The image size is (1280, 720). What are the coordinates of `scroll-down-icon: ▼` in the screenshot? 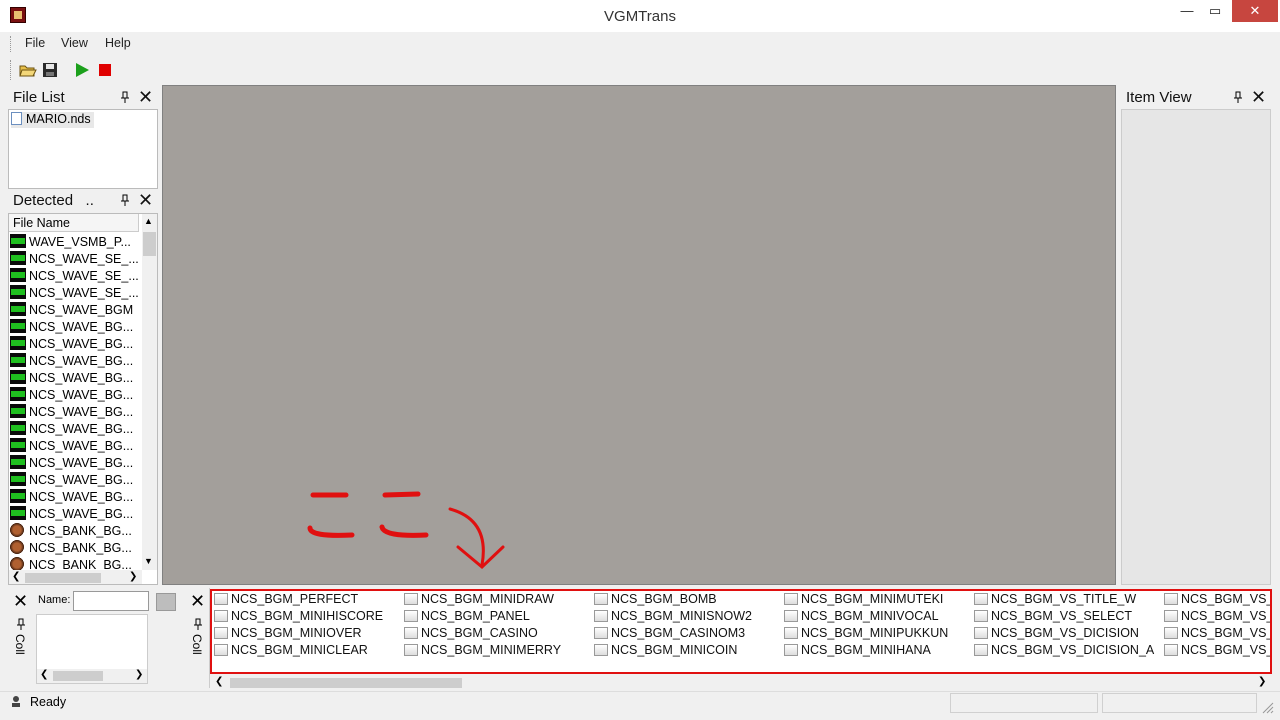 It's located at (148, 561).